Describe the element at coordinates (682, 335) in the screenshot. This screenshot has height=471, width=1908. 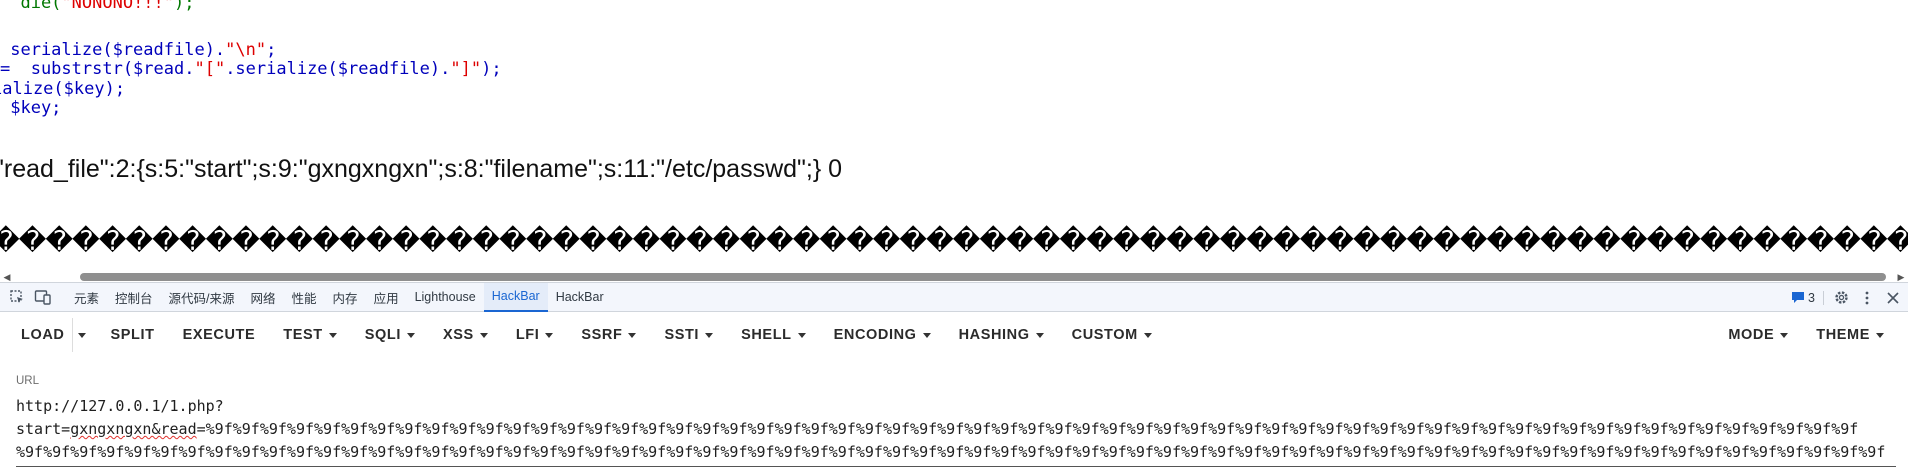
I see `ssti-label: SSTI` at that location.